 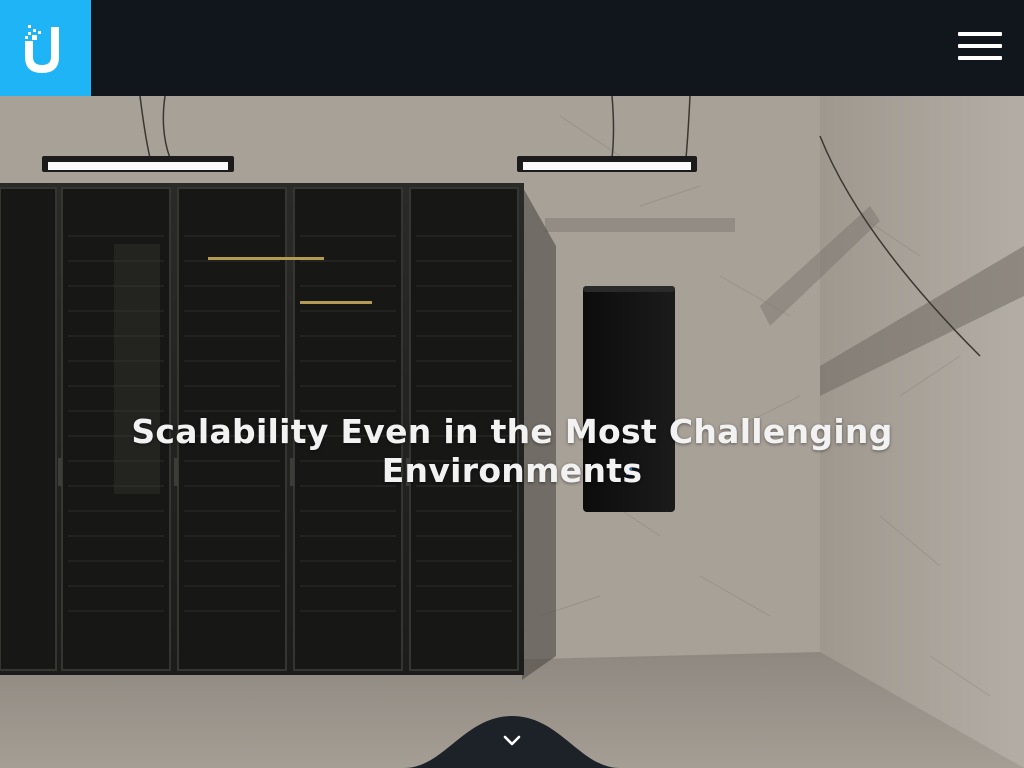 I want to click on hamburger-menu-icon, so click(x=980, y=34).